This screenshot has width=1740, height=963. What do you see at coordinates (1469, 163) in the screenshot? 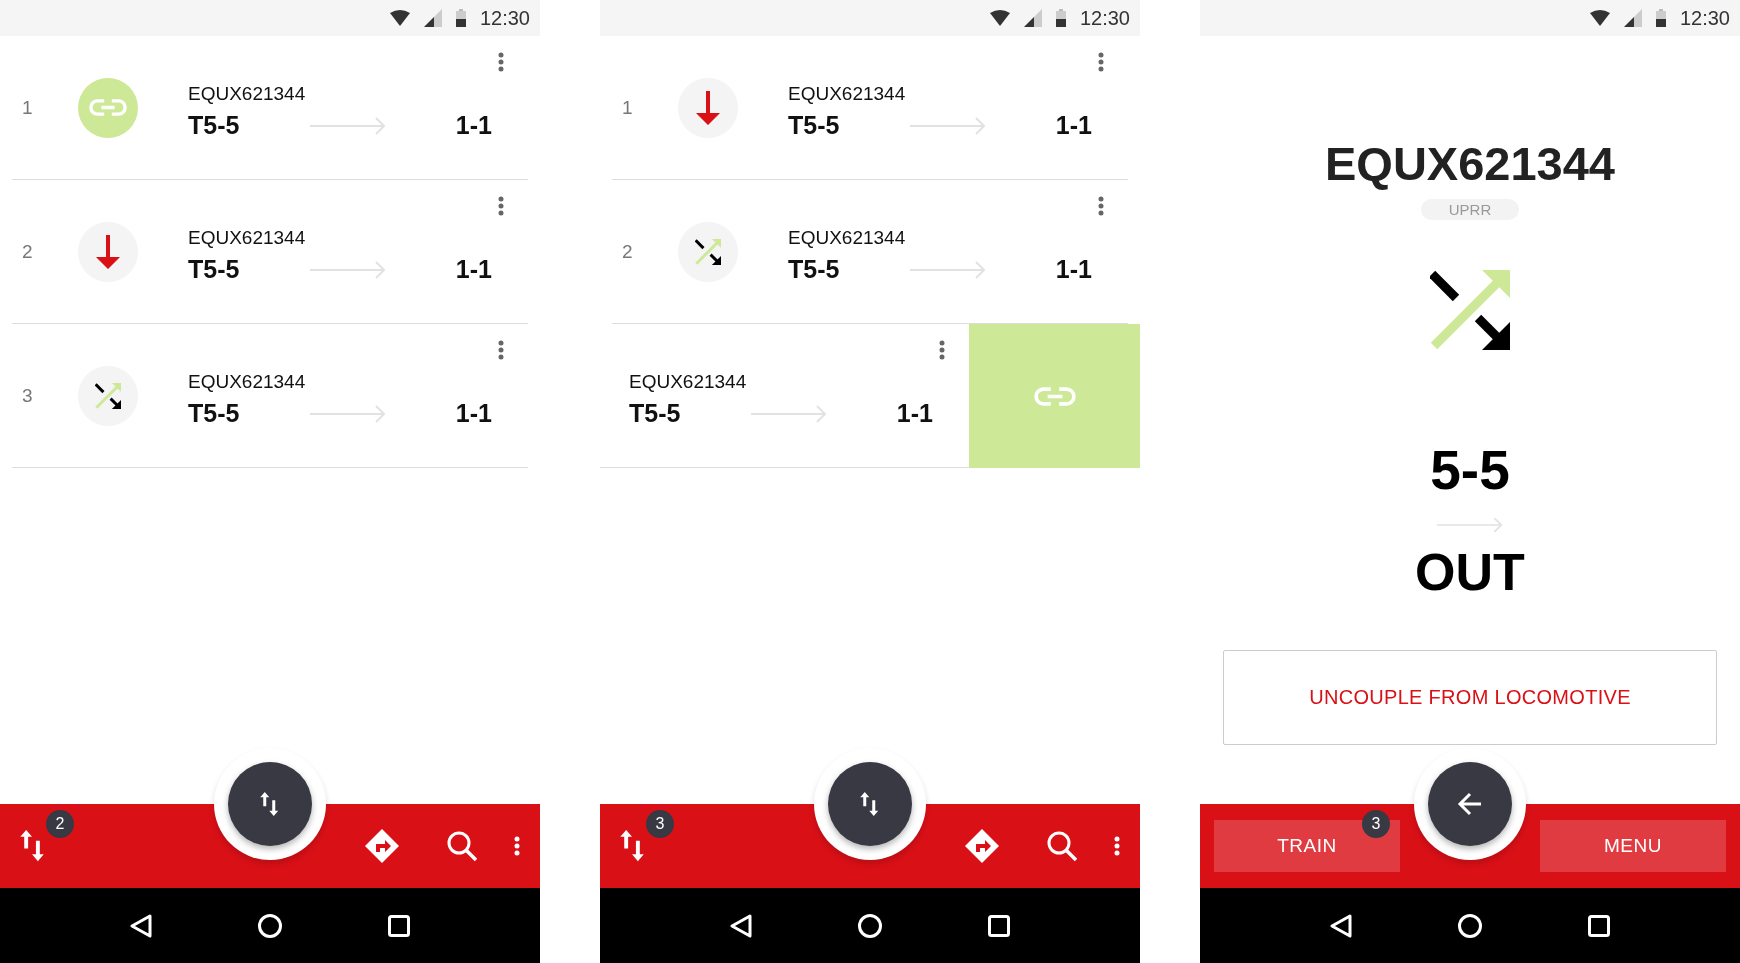
I see `container-title: EQUX621344` at bounding box center [1469, 163].